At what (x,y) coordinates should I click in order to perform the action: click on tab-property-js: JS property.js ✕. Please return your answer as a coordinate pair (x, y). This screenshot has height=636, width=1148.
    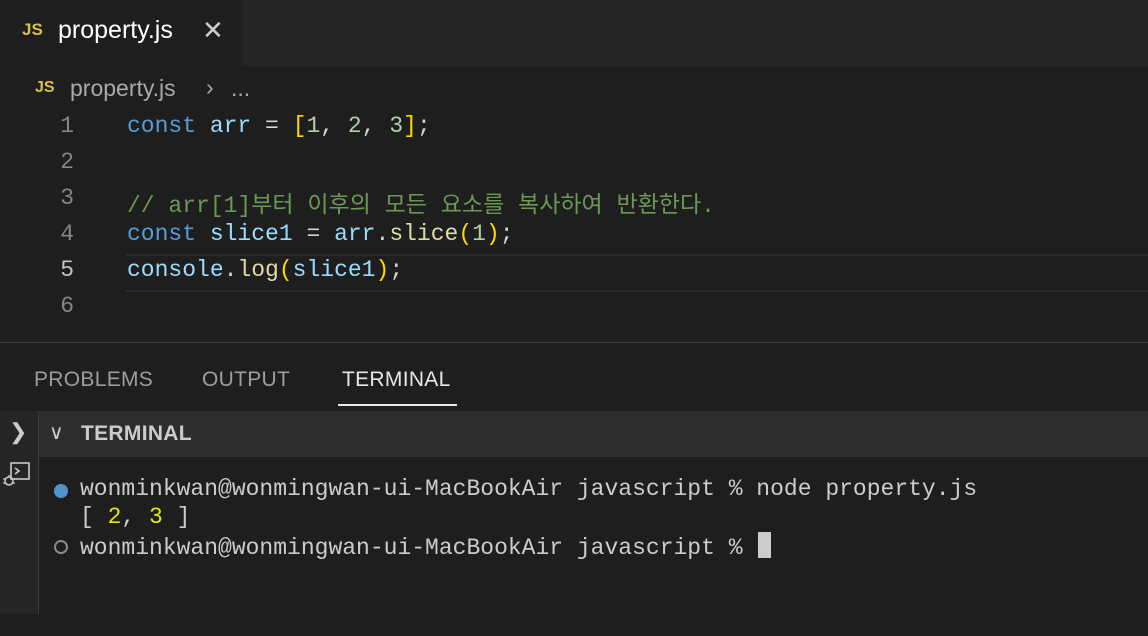
    Looking at the image, I should click on (121, 33).